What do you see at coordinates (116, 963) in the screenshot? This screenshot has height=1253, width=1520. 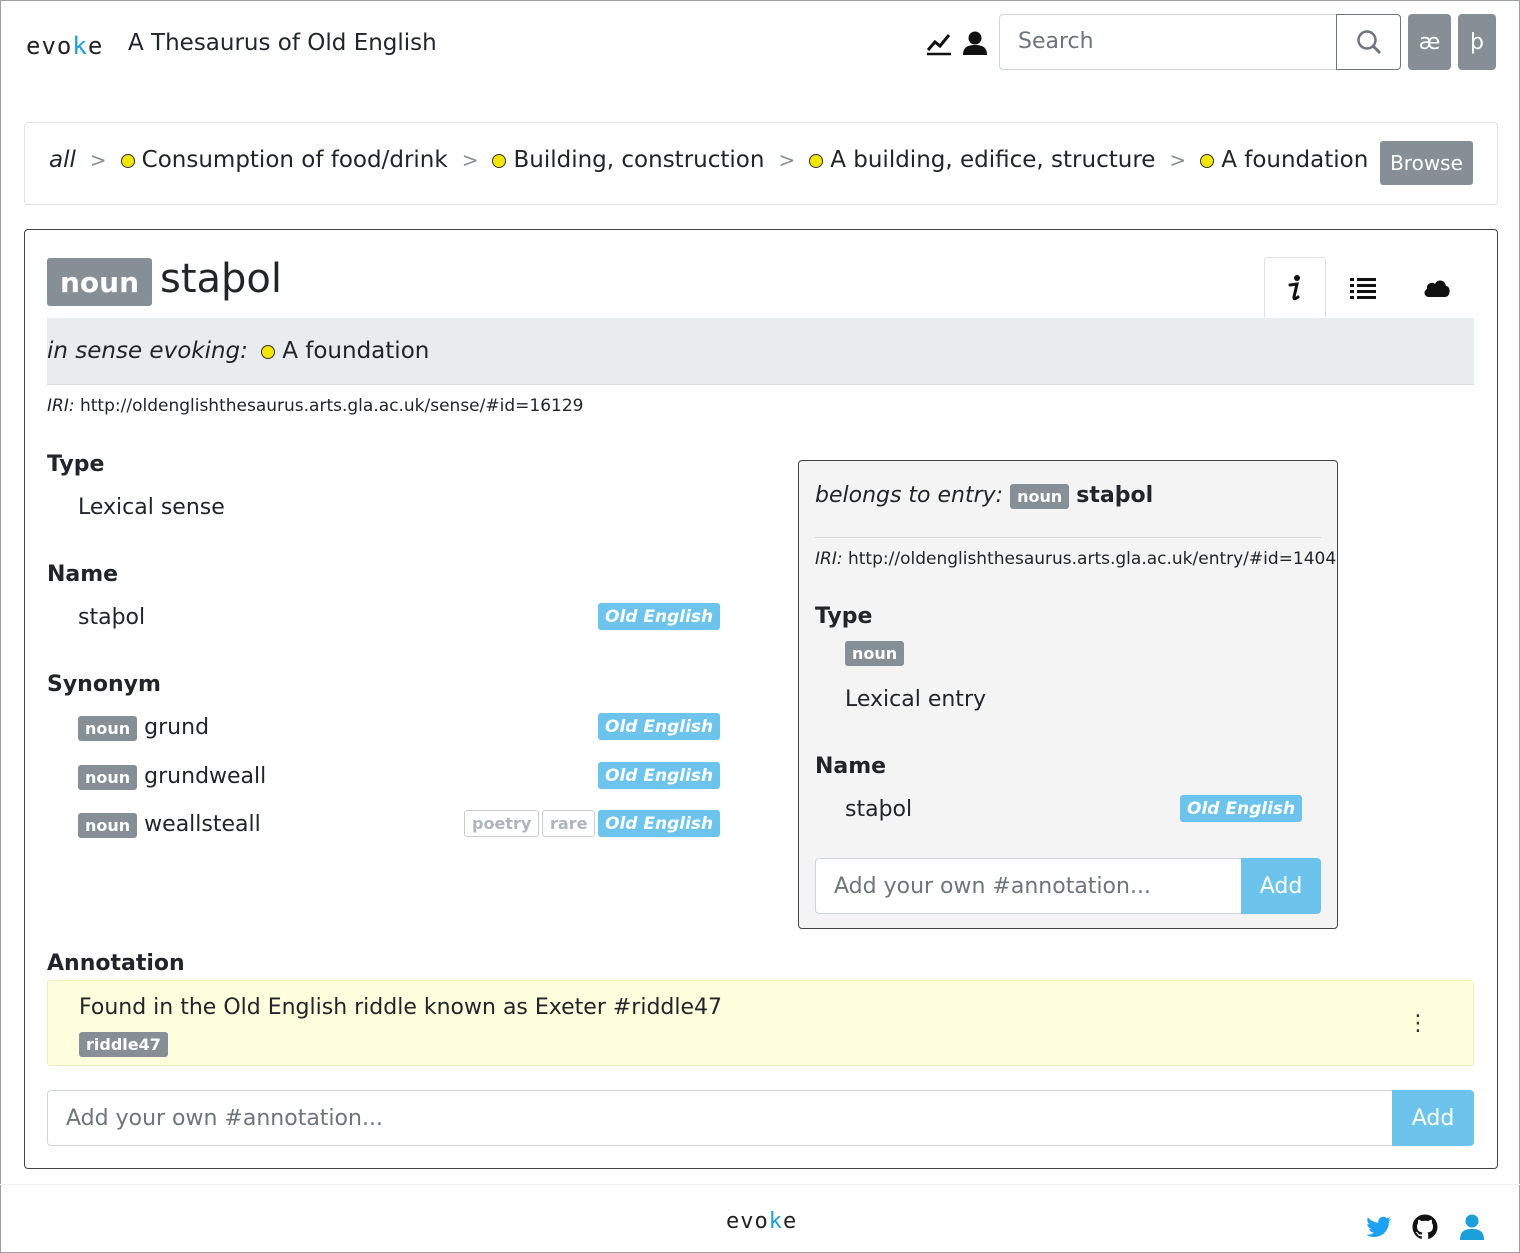 I see `annotation-heading: Annotation` at bounding box center [116, 963].